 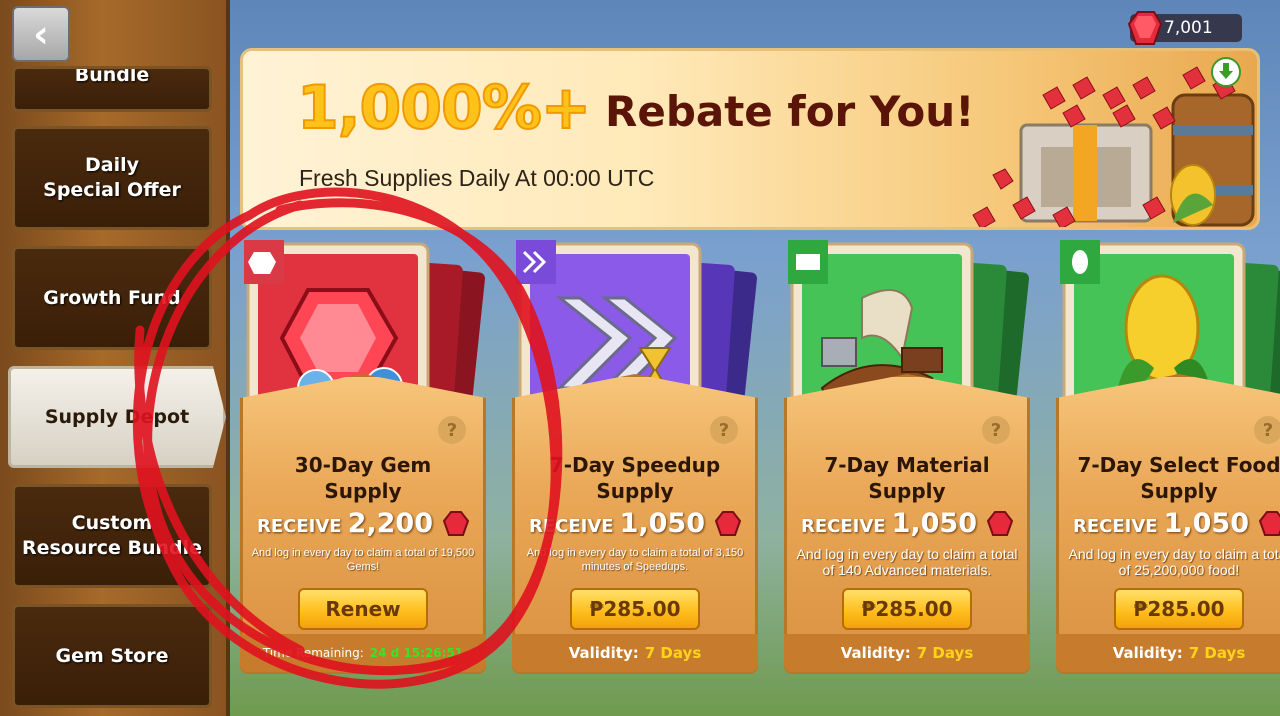 What do you see at coordinates (363, 609) in the screenshot?
I see `renew-button: Renew` at bounding box center [363, 609].